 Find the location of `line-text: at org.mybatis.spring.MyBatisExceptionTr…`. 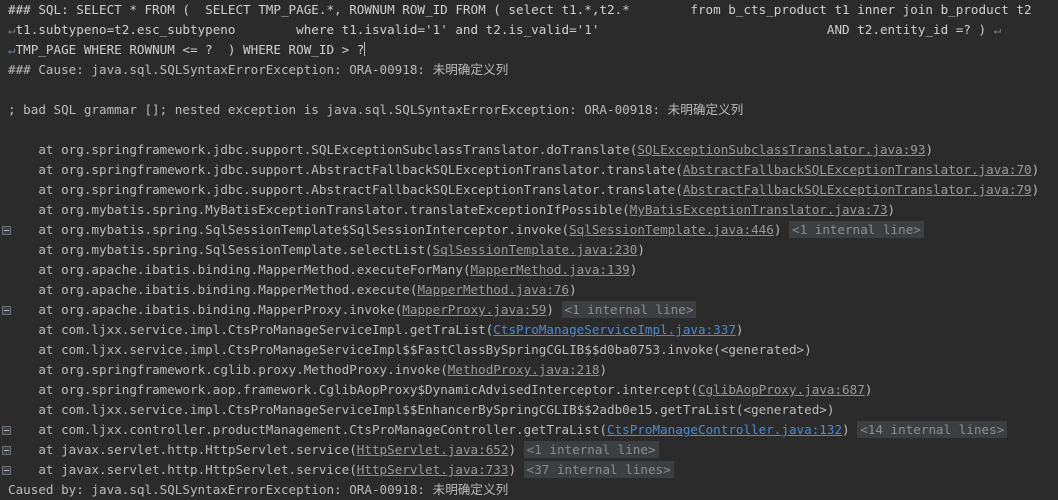

line-text: at org.mybatis.spring.MyBatisExceptionTr… is located at coordinates (334, 209).